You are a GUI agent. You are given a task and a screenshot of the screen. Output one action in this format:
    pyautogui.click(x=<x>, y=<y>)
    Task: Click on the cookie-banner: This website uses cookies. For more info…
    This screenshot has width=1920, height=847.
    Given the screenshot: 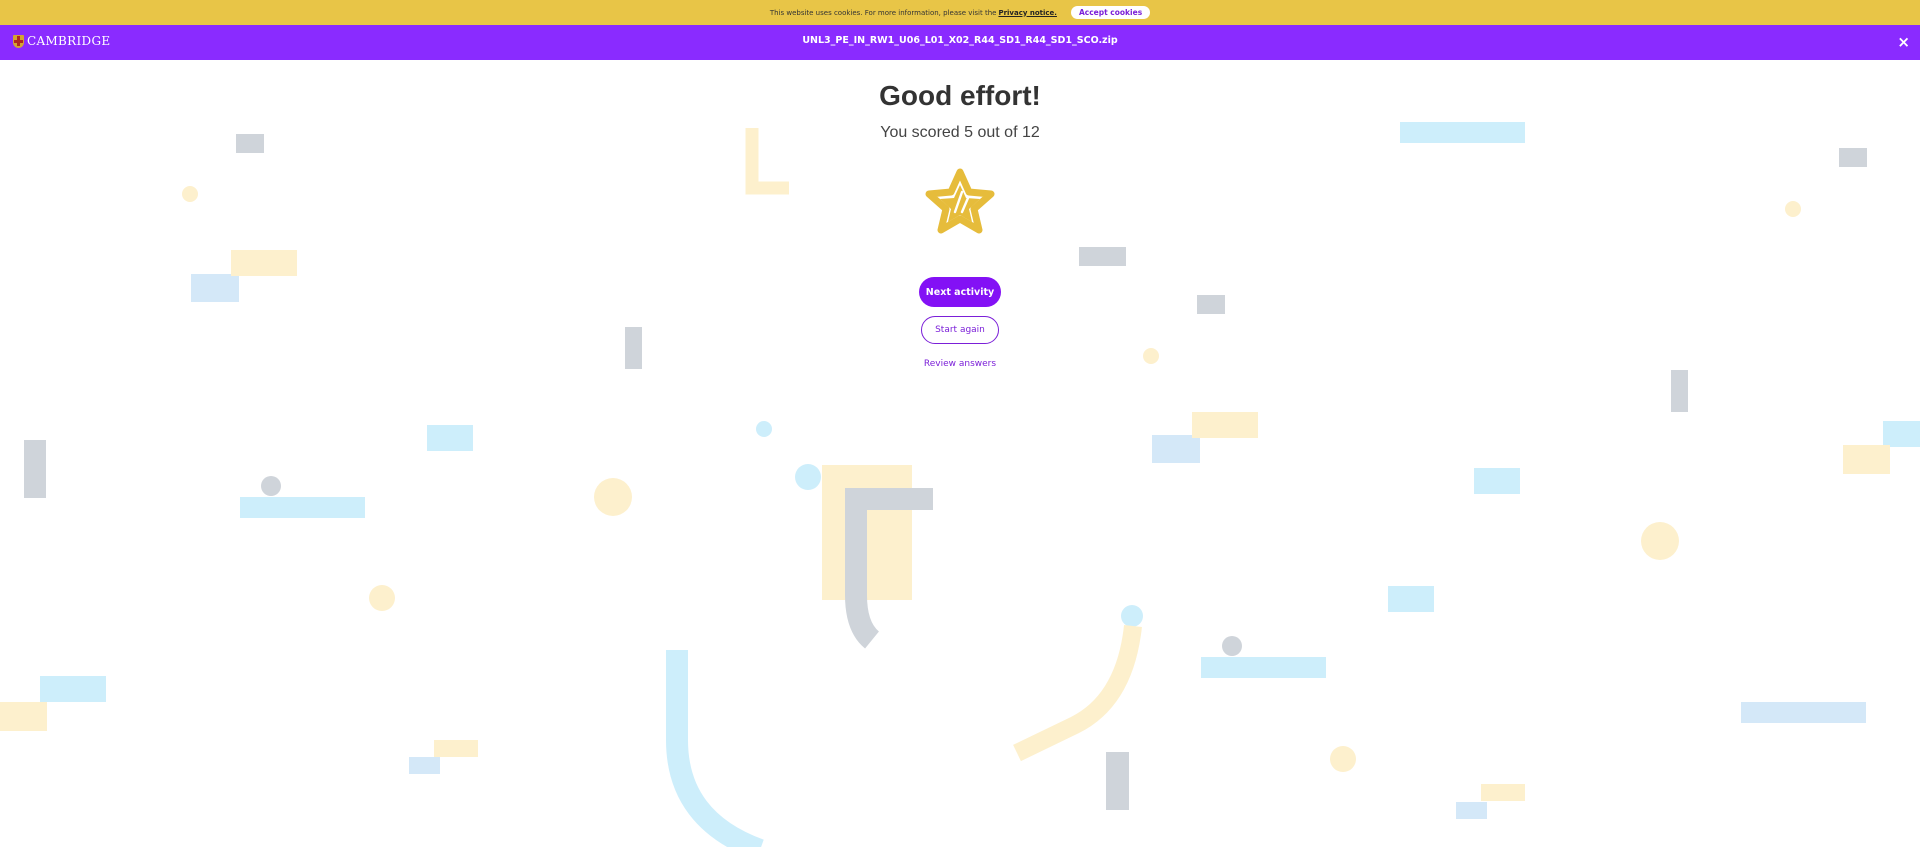 What is the action you would take?
    pyautogui.click(x=960, y=12)
    